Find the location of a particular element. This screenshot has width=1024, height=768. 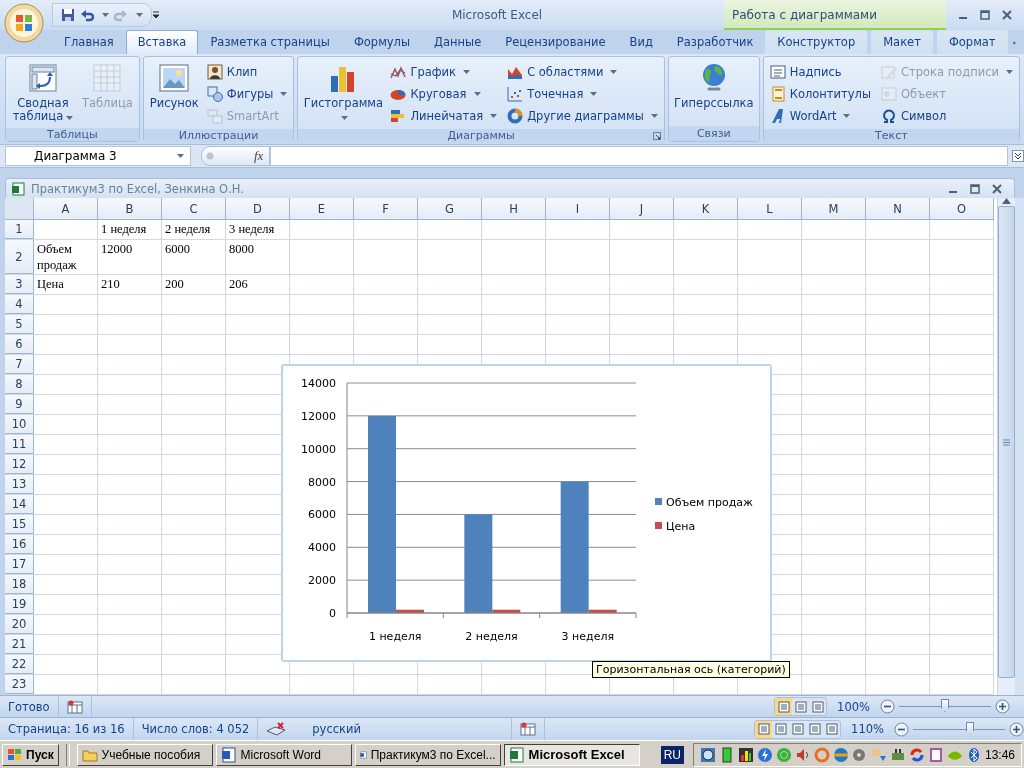

scrollbar is located at coordinates (1019, 446).